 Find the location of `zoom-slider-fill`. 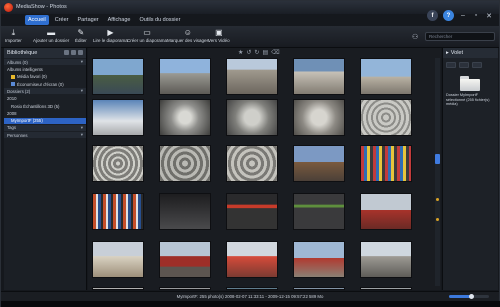

zoom-slider-fill is located at coordinates (460, 296).